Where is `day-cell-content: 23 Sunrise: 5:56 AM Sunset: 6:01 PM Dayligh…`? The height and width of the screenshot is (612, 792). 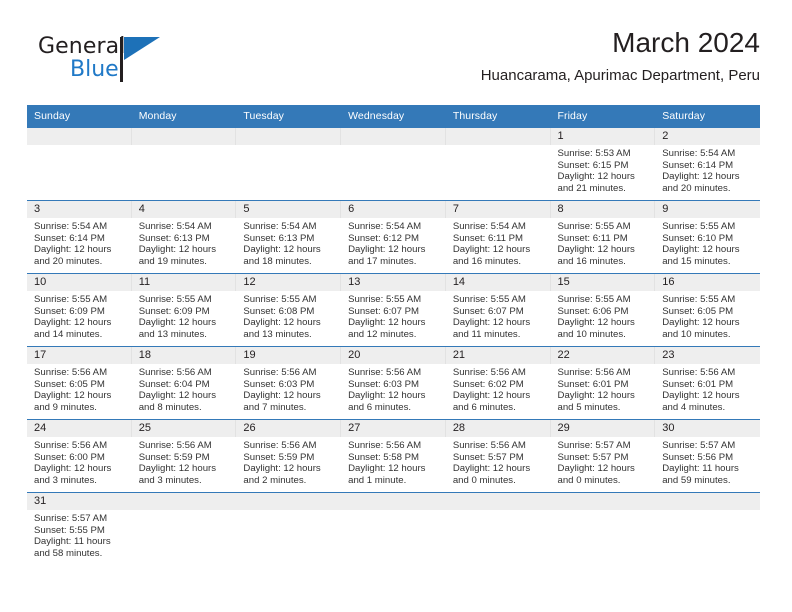
day-cell-content: 23 Sunrise: 5:56 AM Sunset: 6:01 PM Dayligh… is located at coordinates (707, 383).